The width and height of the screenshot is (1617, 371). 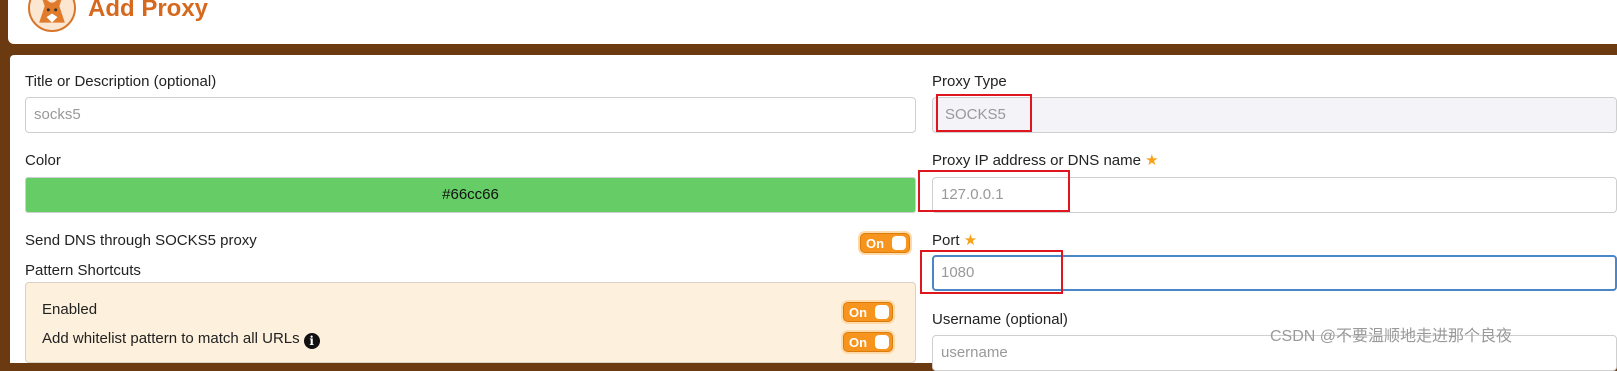 I want to click on annotation-box-proxy-type, so click(x=984, y=113).